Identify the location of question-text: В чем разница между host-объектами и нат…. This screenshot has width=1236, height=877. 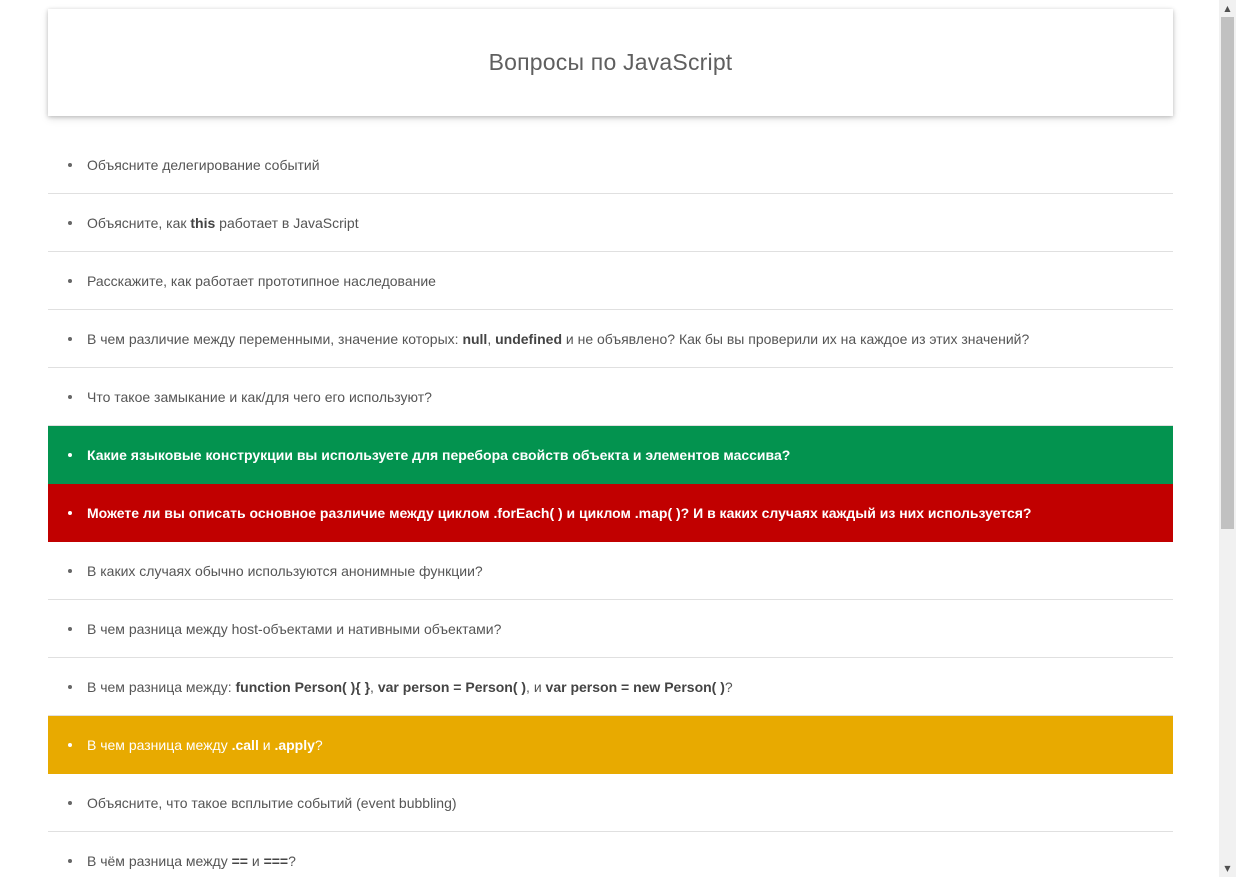
(294, 629).